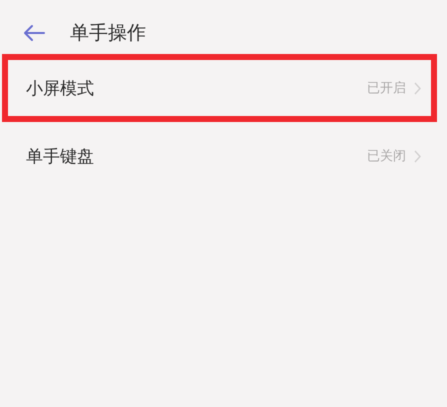  Describe the element at coordinates (60, 157) in the screenshot. I see `row-label: 单手键盘` at that location.